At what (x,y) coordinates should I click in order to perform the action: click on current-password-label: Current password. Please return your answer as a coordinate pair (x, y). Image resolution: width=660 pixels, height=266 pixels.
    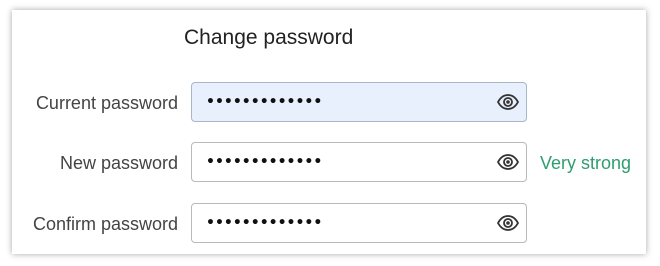
    Looking at the image, I should click on (106, 103).